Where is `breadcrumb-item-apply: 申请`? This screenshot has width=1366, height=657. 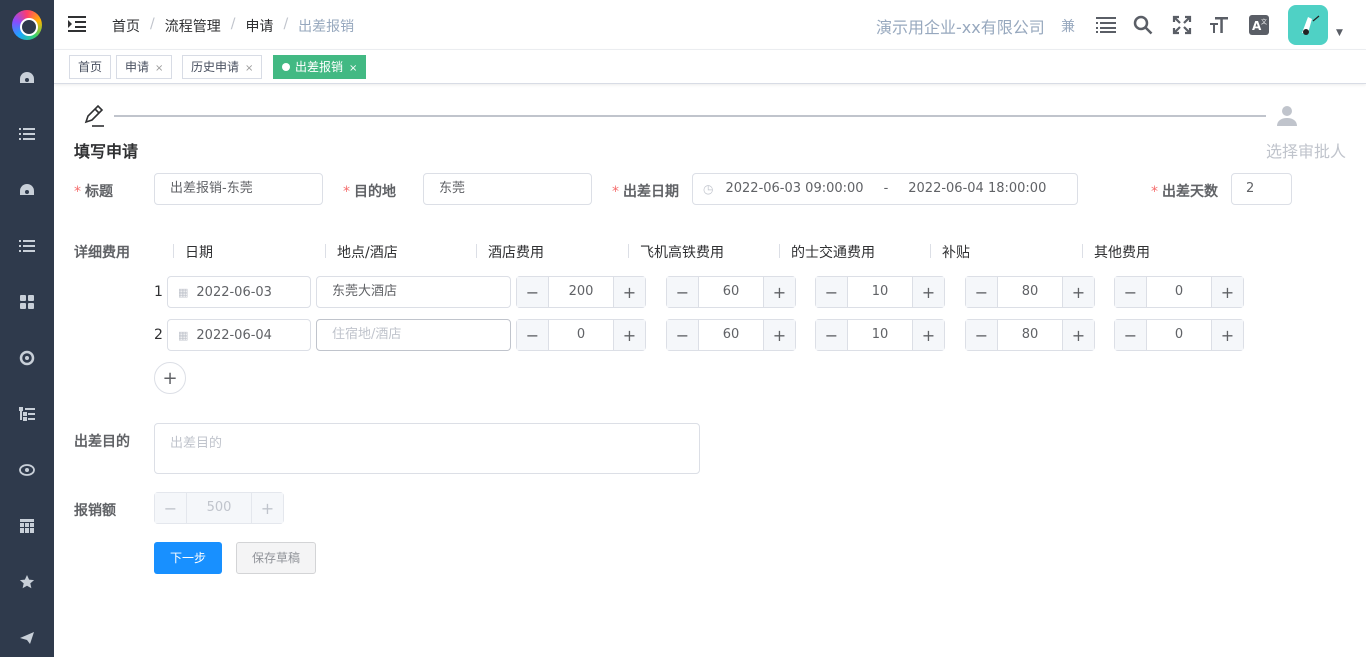 breadcrumb-item-apply: 申请 is located at coordinates (259, 26).